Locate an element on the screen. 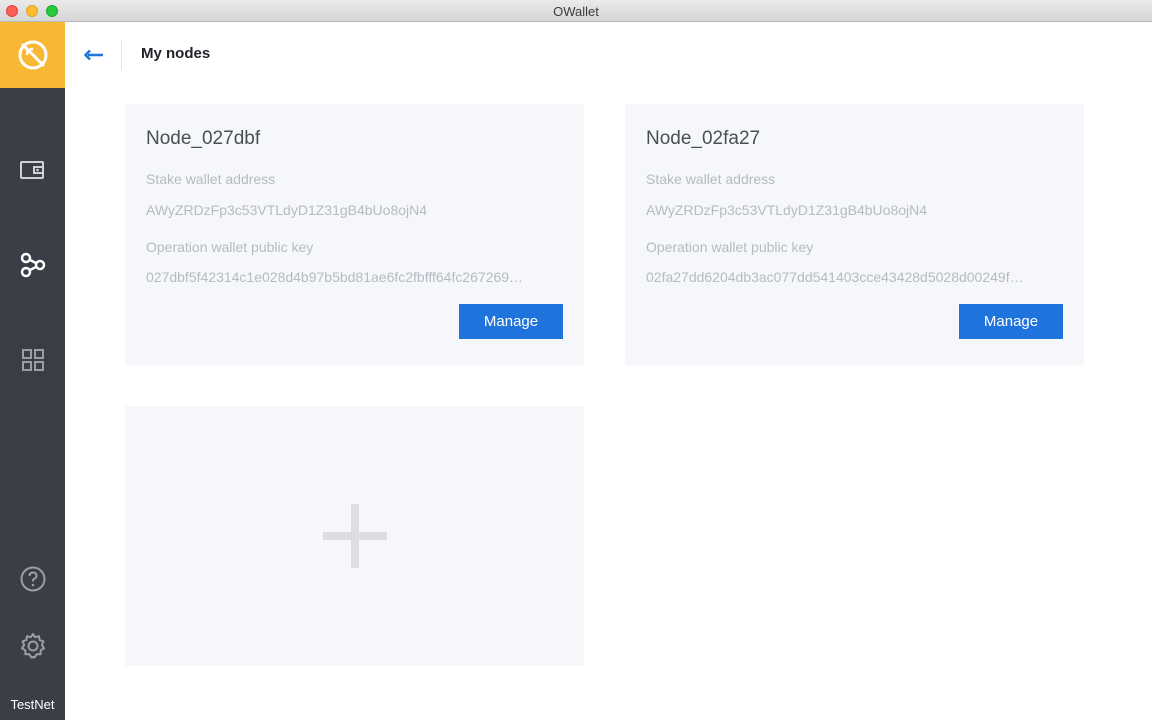 The width and height of the screenshot is (1152, 720). sidebar-item-help is located at coordinates (32, 579).